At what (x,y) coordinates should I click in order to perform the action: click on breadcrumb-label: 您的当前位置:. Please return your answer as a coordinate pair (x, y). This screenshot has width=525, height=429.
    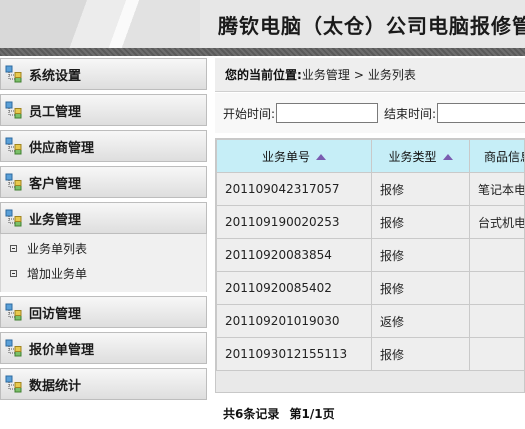
    Looking at the image, I should click on (263, 75).